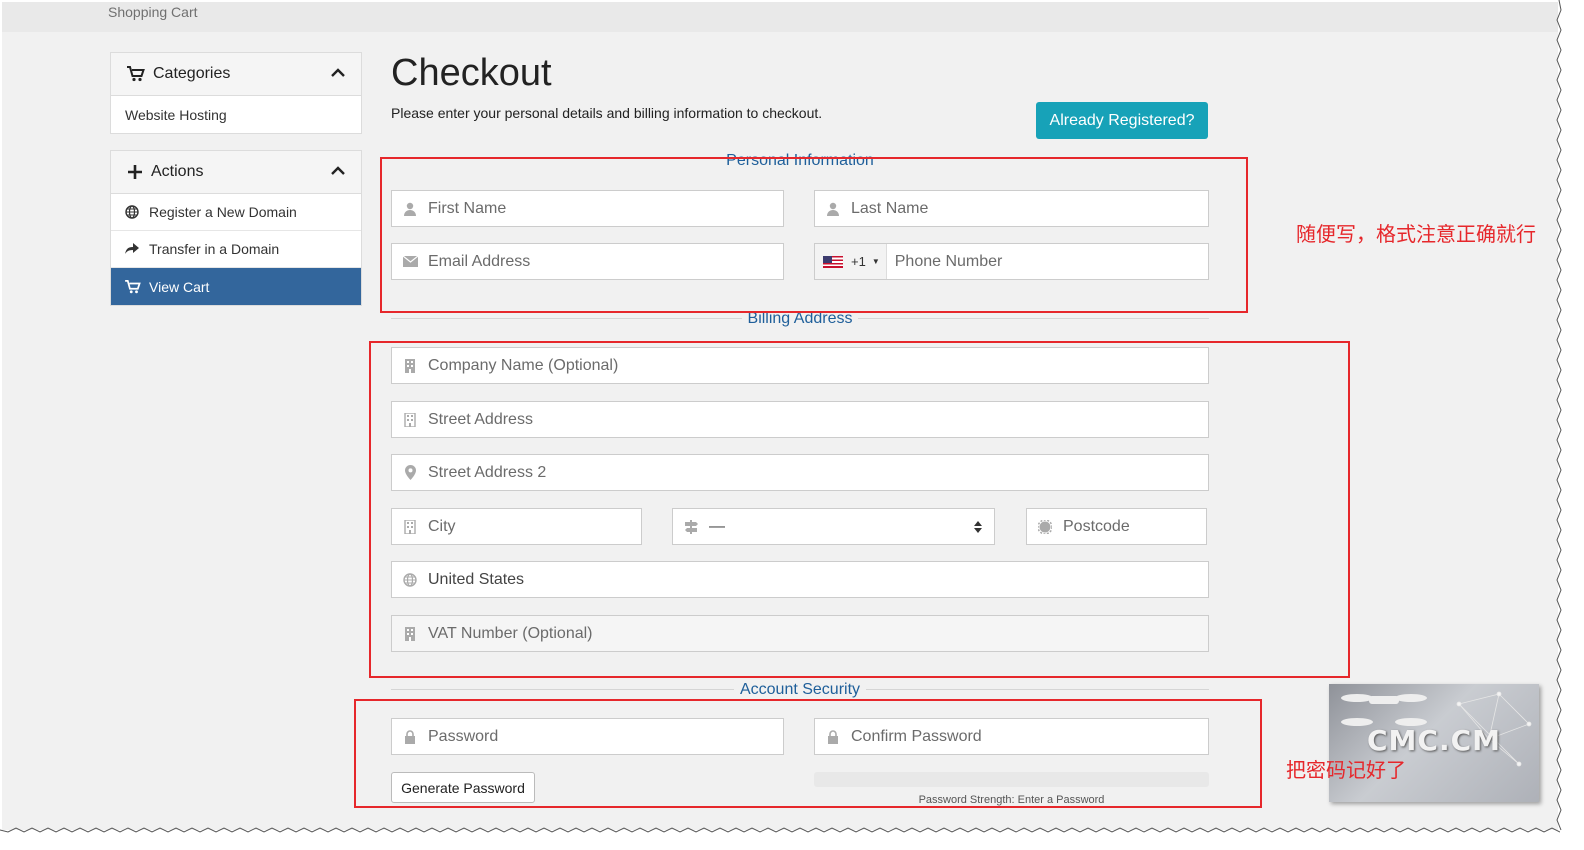 The height and width of the screenshot is (850, 1584). What do you see at coordinates (236, 249) in the screenshot?
I see `sidebar-item-transfer-domain: Transfer in a Domain` at bounding box center [236, 249].